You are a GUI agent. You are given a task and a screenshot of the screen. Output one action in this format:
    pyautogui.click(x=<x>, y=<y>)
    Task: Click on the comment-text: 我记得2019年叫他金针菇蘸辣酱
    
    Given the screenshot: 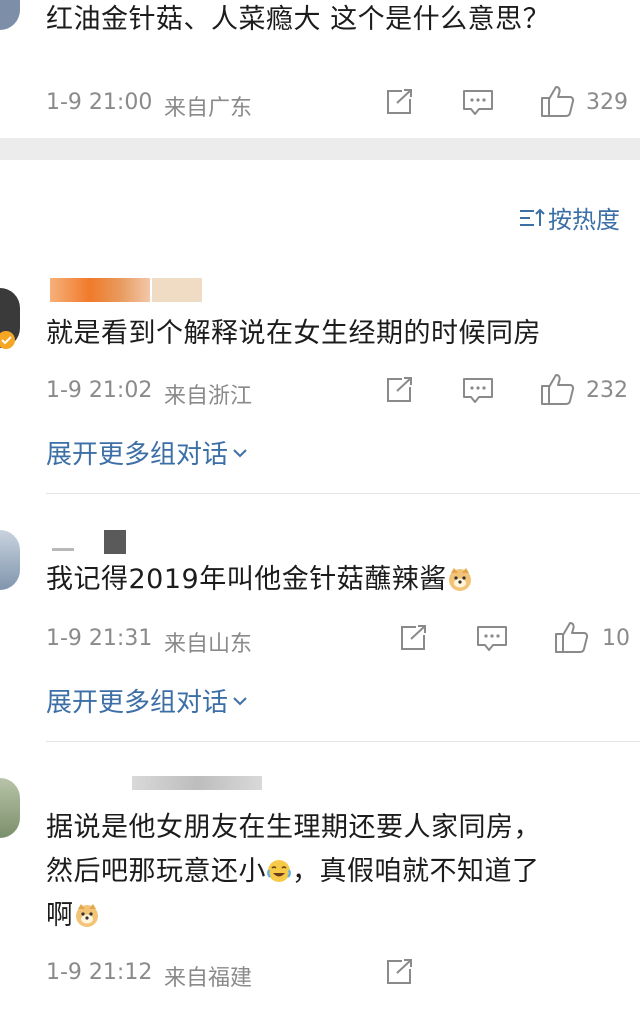 What is the action you would take?
    pyautogui.click(x=259, y=580)
    